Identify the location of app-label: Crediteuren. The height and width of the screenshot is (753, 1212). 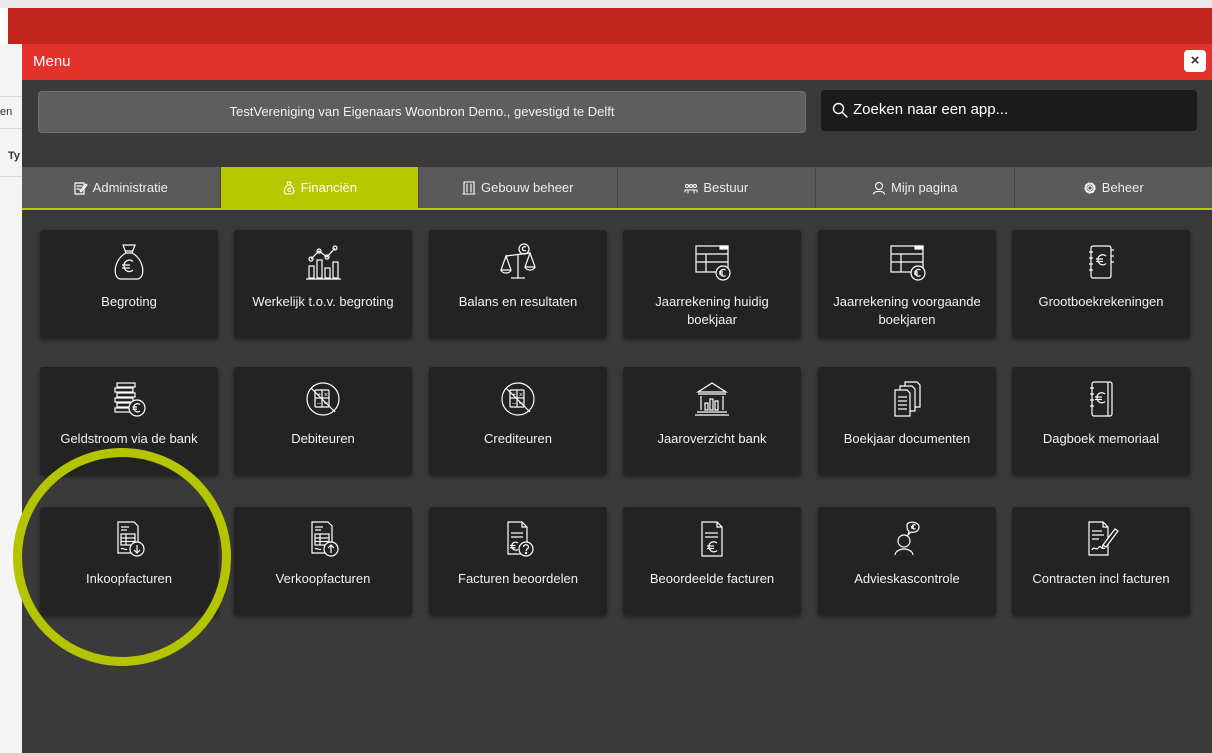
(518, 438).